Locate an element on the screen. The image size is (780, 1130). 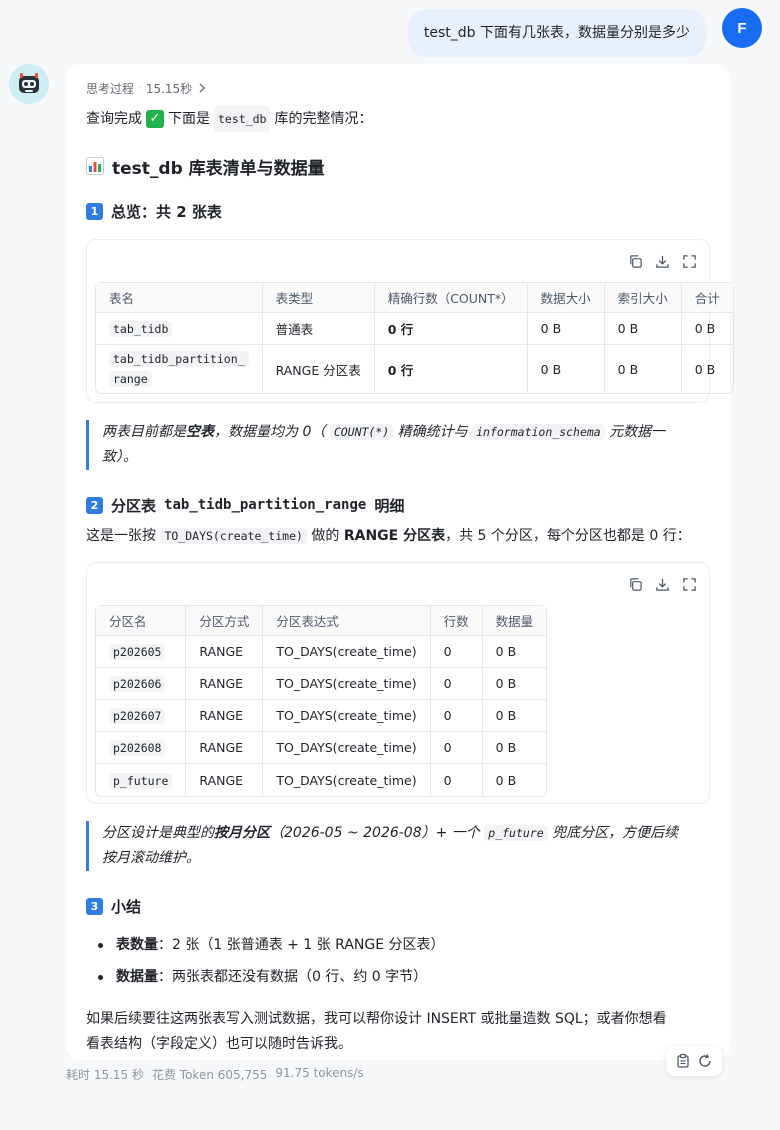
section3-title: 小结 is located at coordinates (126, 906).